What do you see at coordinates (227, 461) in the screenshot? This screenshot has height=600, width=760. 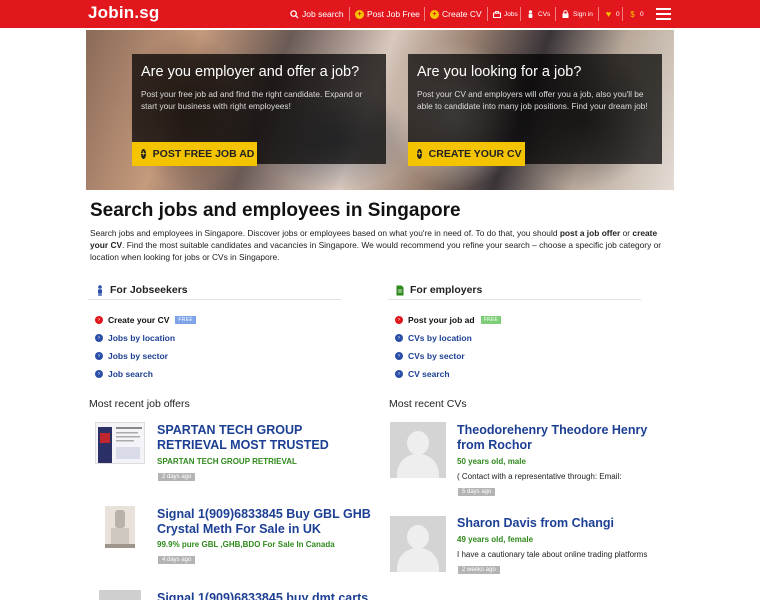 I see `job-offer-company: SPARTAN TECH GROUP RETRIEVAL` at bounding box center [227, 461].